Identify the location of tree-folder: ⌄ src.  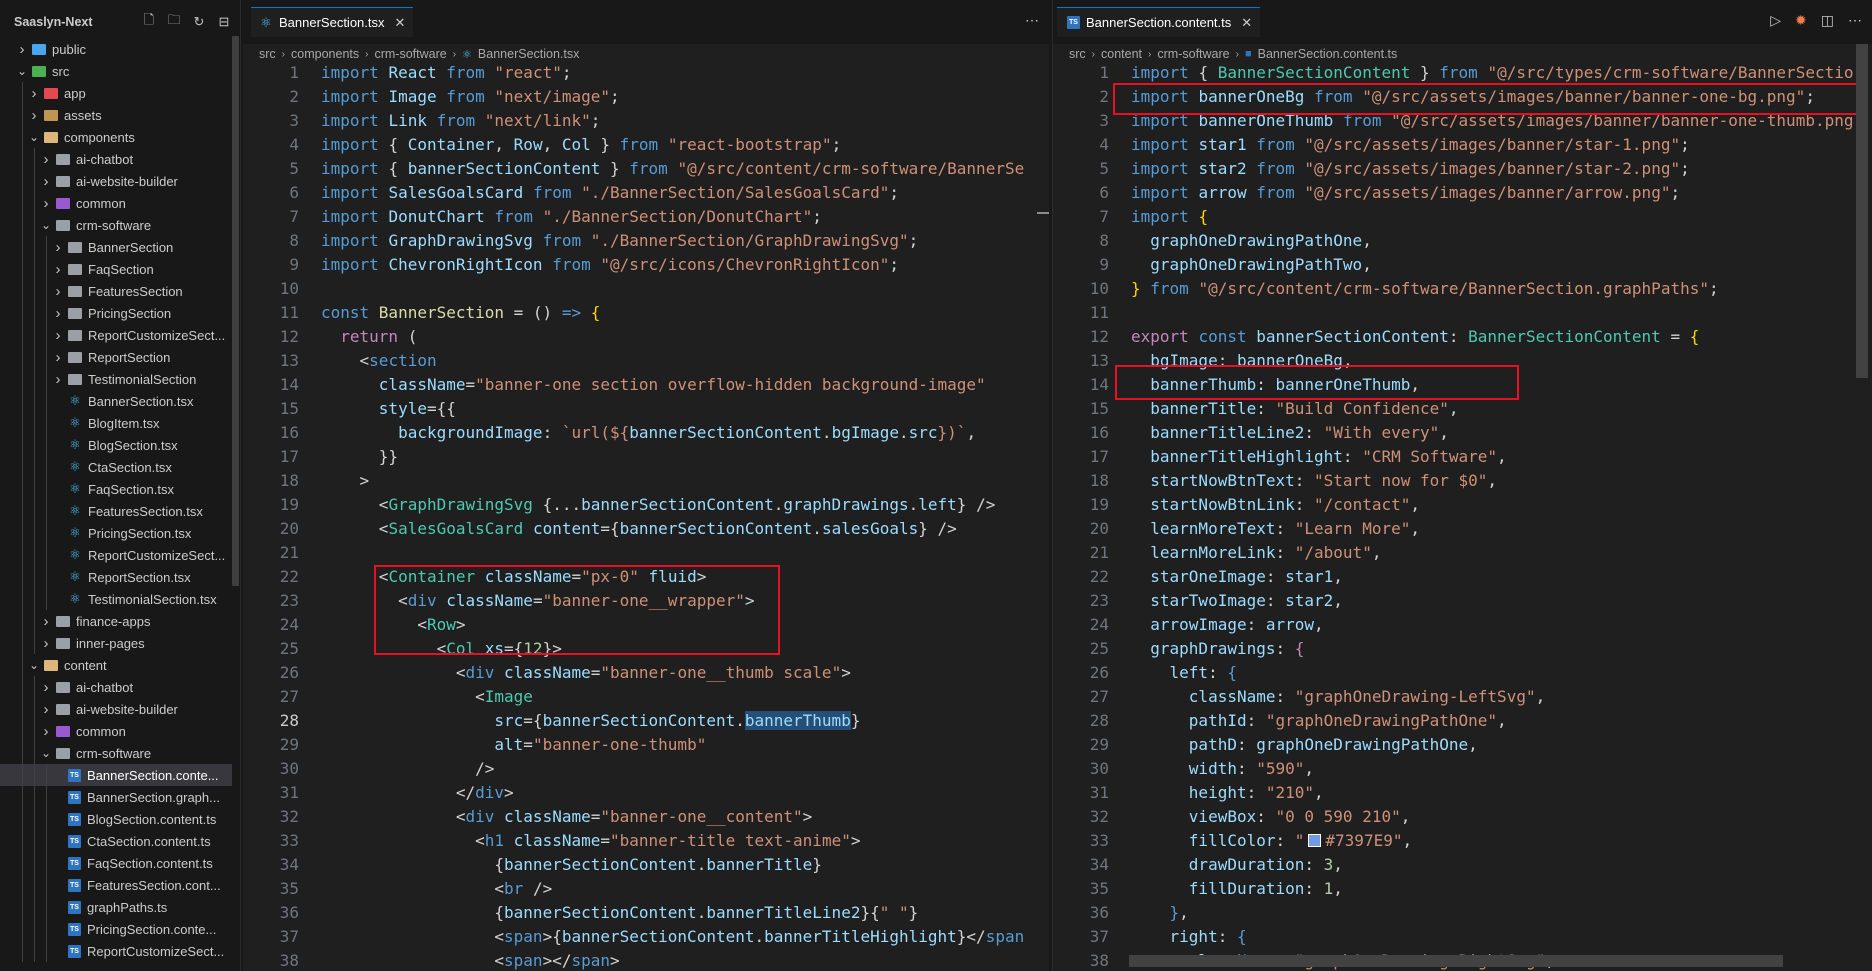
(116, 71).